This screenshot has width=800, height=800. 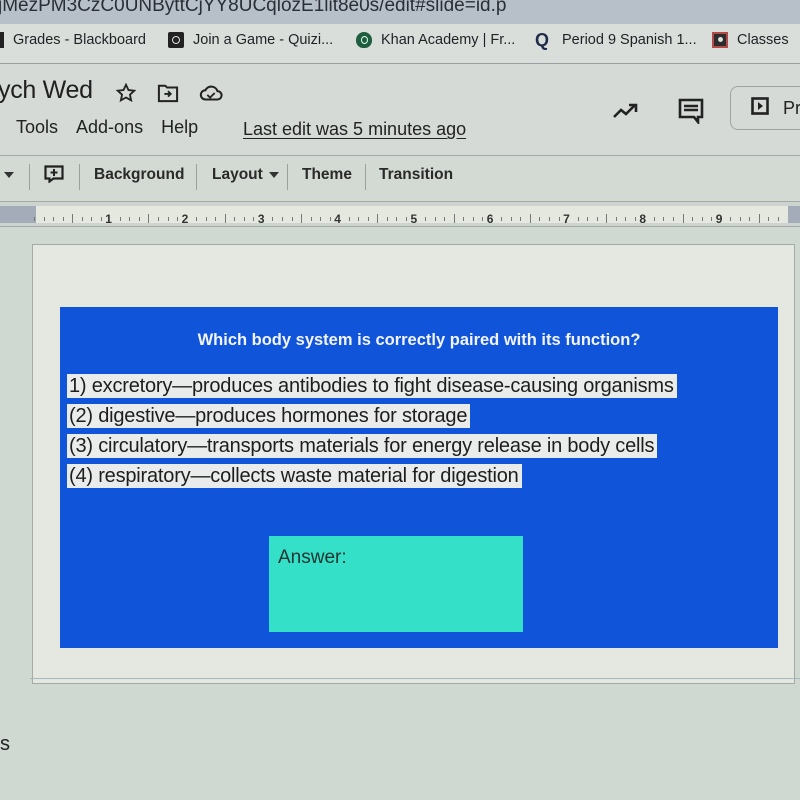 What do you see at coordinates (643, 219) in the screenshot?
I see `ruler-number: 8` at bounding box center [643, 219].